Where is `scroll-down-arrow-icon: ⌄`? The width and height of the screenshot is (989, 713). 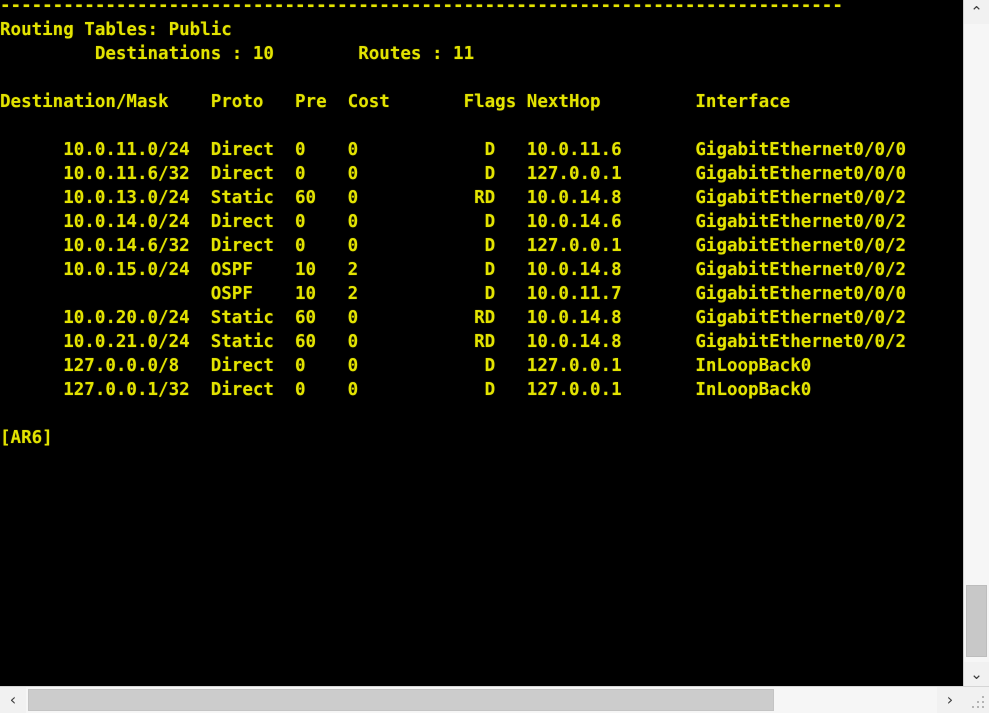
scroll-down-arrow-icon: ⌄ is located at coordinates (976, 674).